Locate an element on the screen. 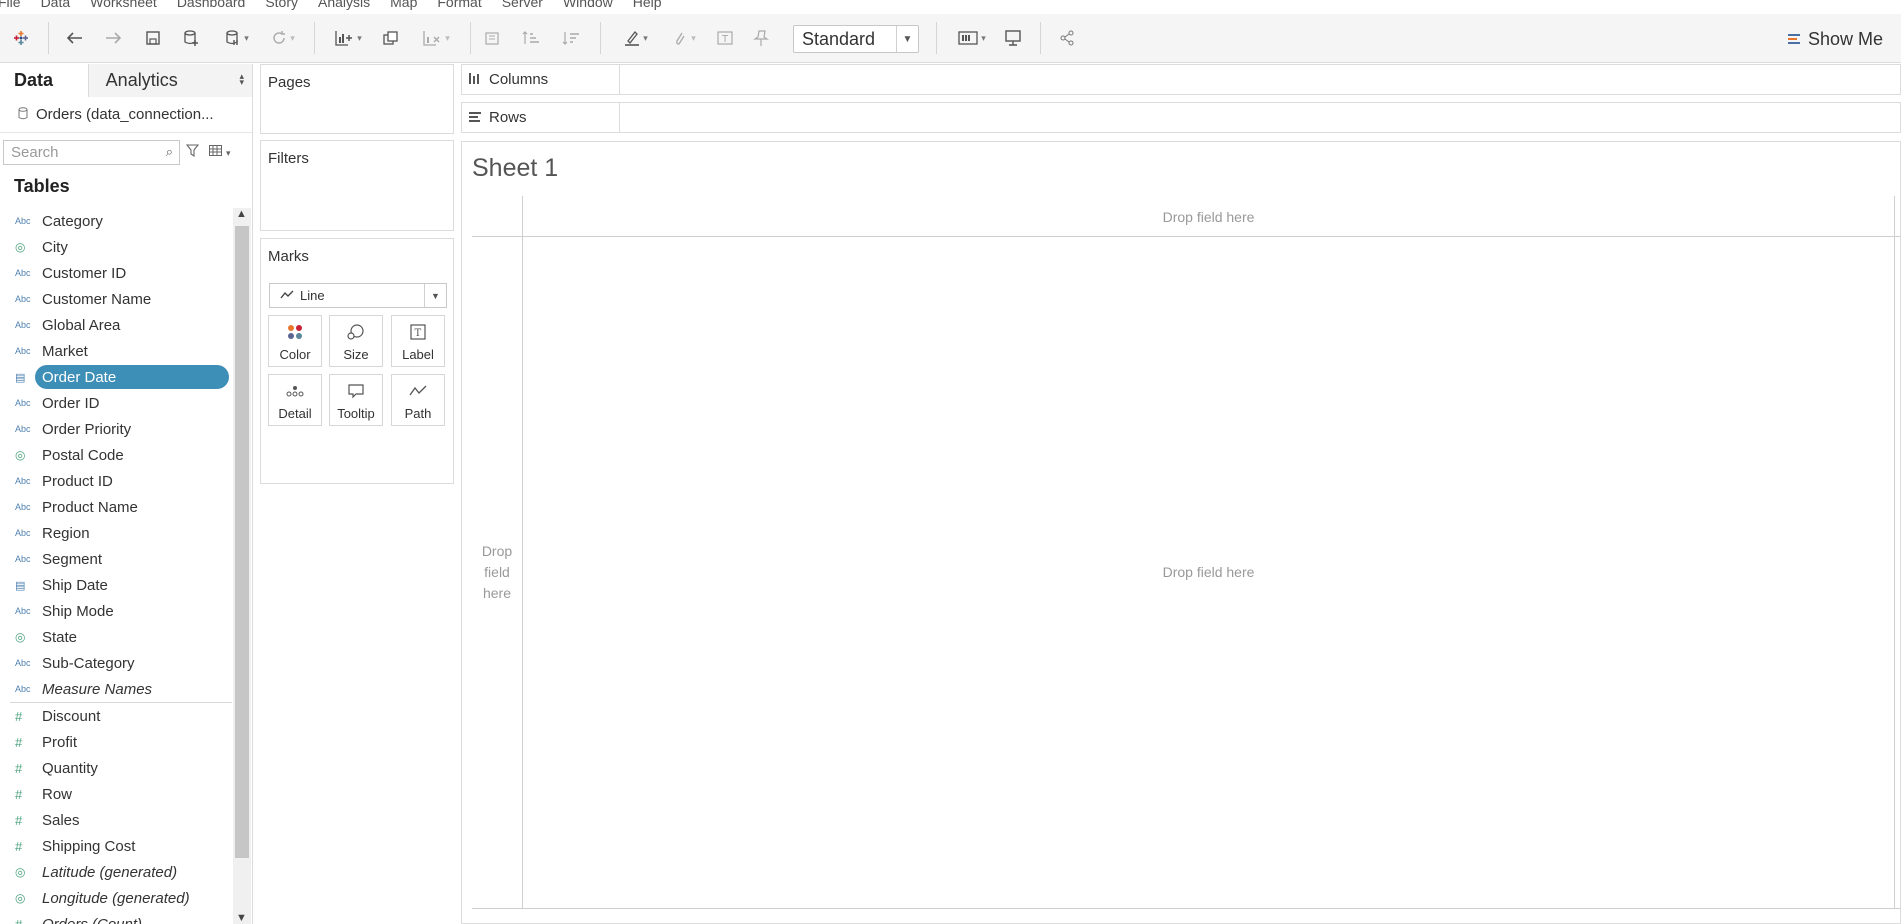 The height and width of the screenshot is (924, 1901). field-list-scrollbar: ▲ ▼ is located at coordinates (242, 566).